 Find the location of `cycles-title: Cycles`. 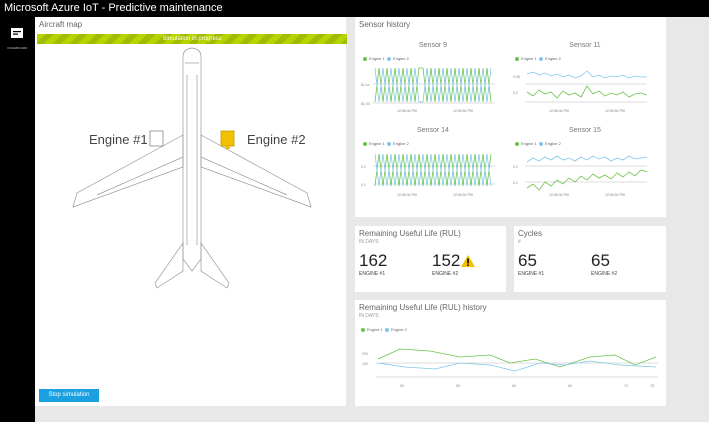

cycles-title: Cycles is located at coordinates (530, 233).